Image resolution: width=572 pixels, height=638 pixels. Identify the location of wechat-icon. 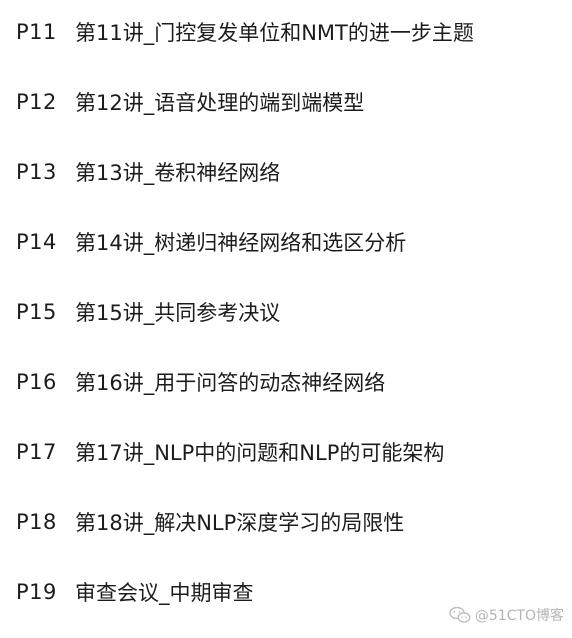
(460, 614).